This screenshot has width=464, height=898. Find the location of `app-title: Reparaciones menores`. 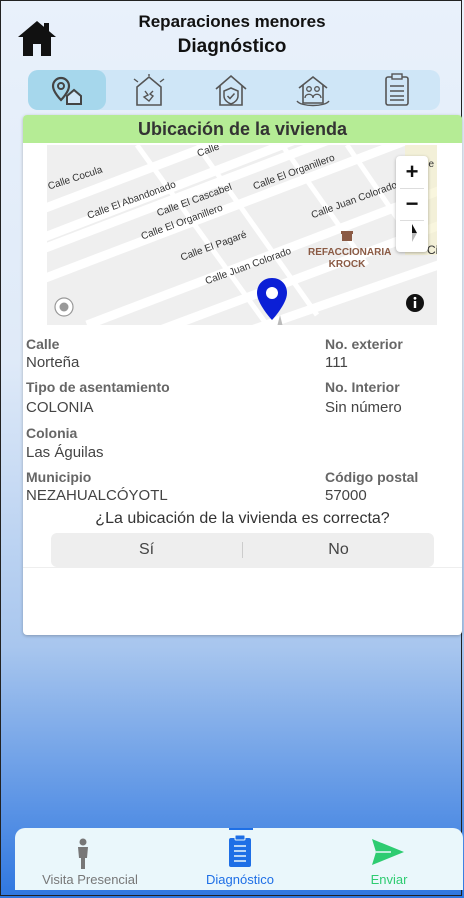

app-title: Reparaciones menores is located at coordinates (232, 21).